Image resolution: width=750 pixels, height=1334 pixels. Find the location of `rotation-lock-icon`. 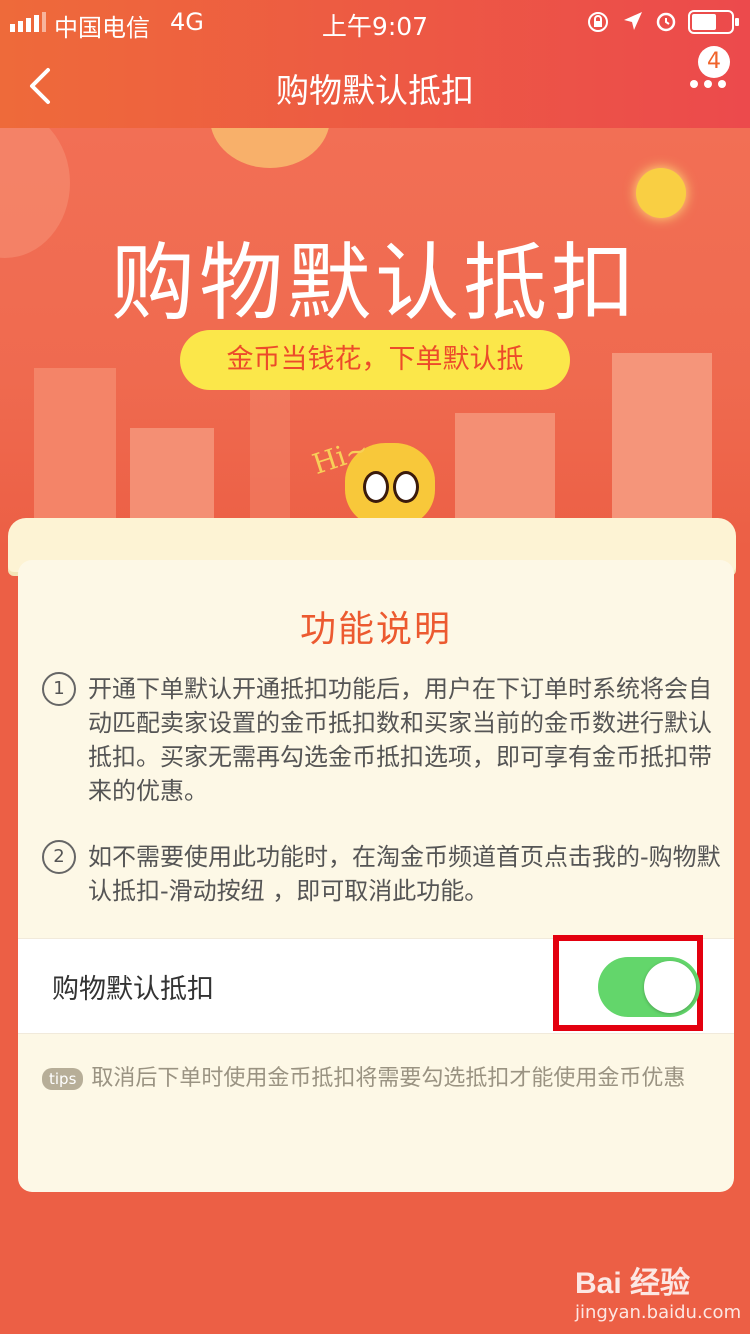

rotation-lock-icon is located at coordinates (598, 22).